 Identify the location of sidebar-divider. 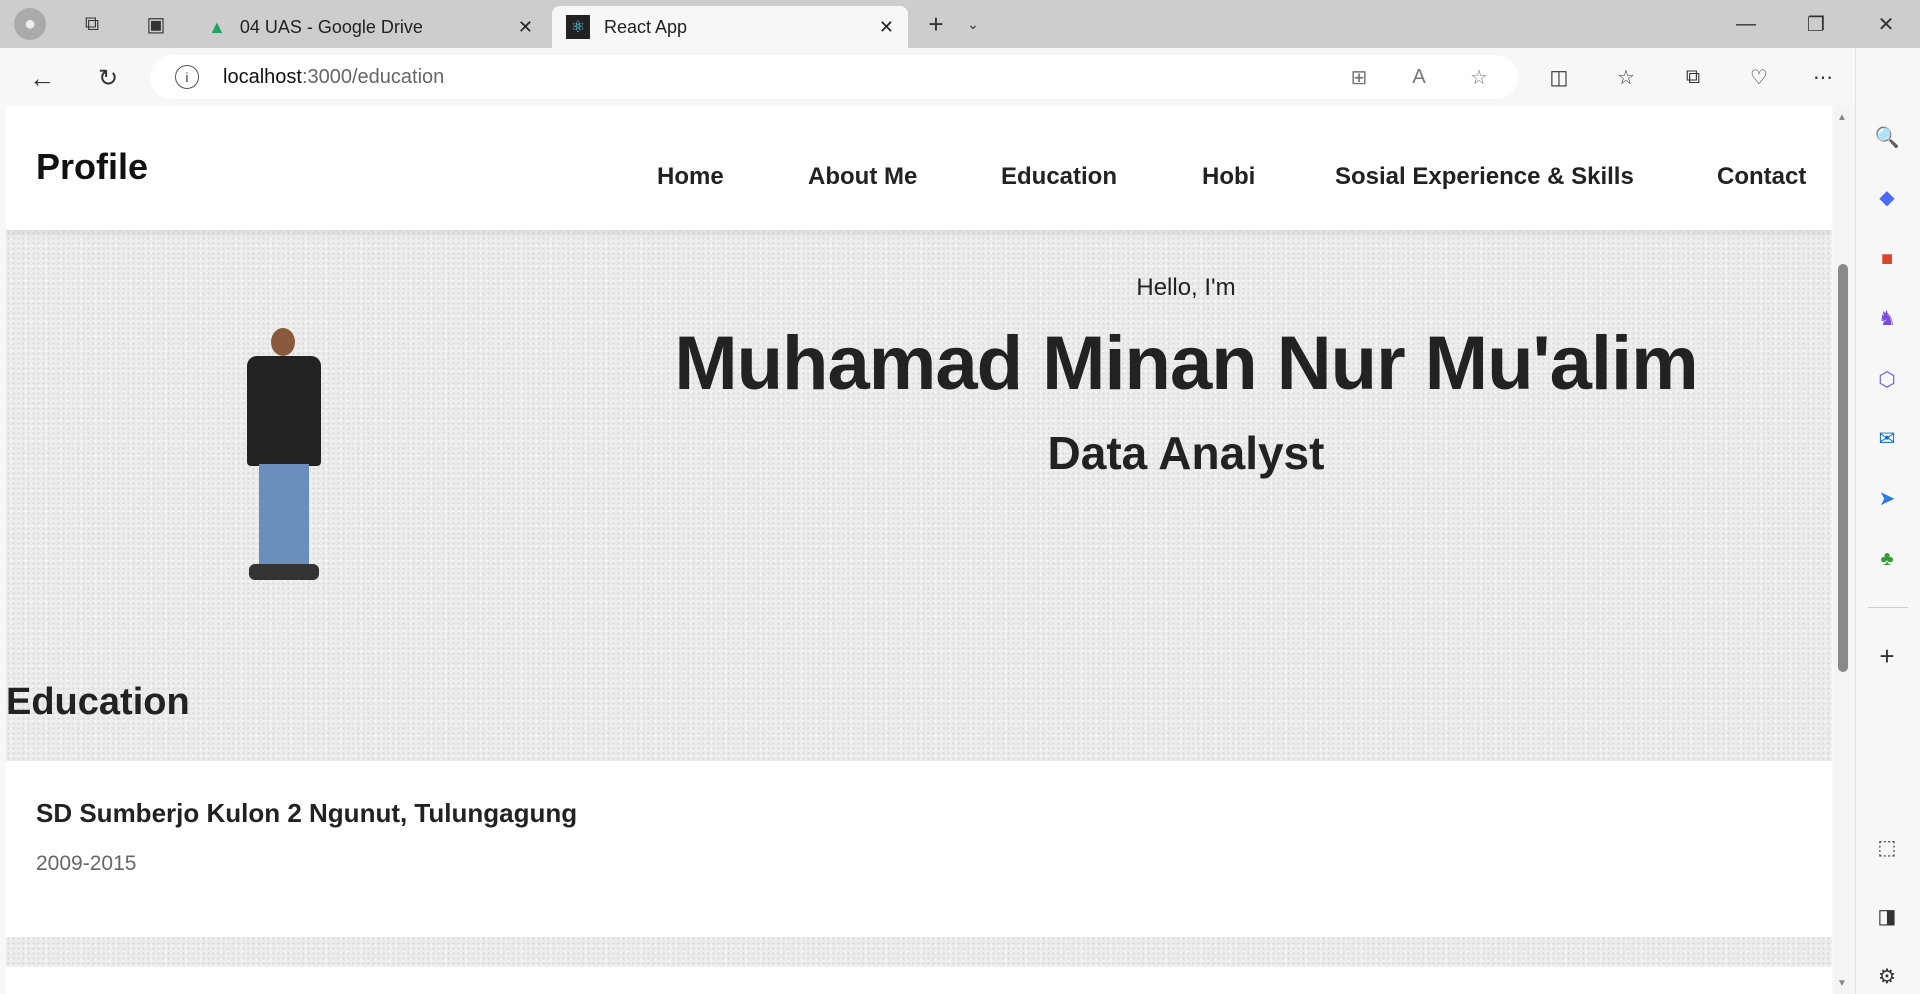
(1888, 607).